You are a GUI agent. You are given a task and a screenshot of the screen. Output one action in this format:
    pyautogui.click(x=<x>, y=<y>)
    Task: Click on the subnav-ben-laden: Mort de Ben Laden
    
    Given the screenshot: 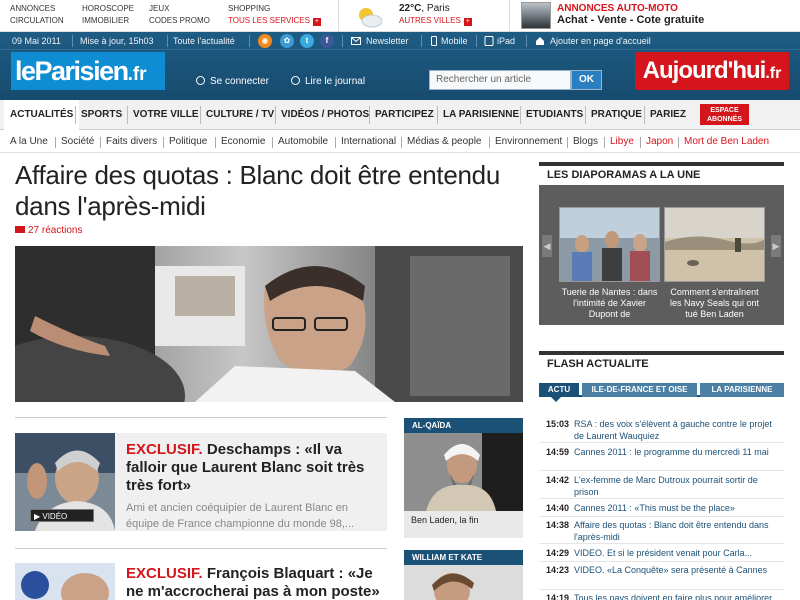 What is the action you would take?
    pyautogui.click(x=726, y=141)
    